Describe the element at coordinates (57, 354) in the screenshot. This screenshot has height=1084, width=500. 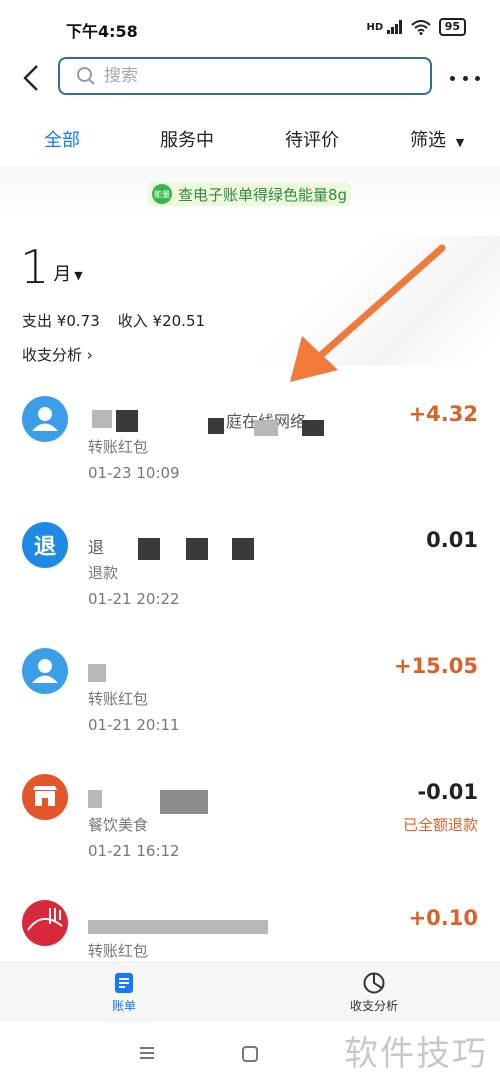
I see `analysis-link: 收支分析 ›` at that location.